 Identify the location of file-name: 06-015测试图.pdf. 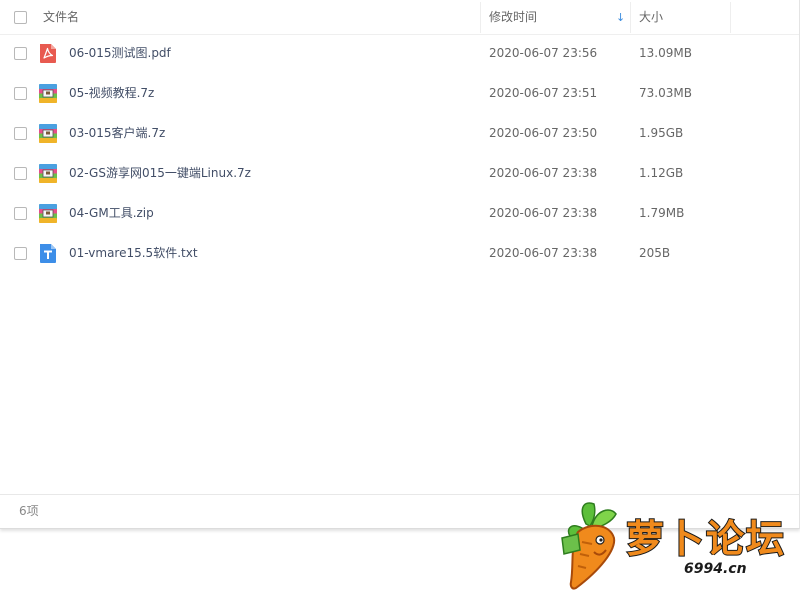
(120, 53).